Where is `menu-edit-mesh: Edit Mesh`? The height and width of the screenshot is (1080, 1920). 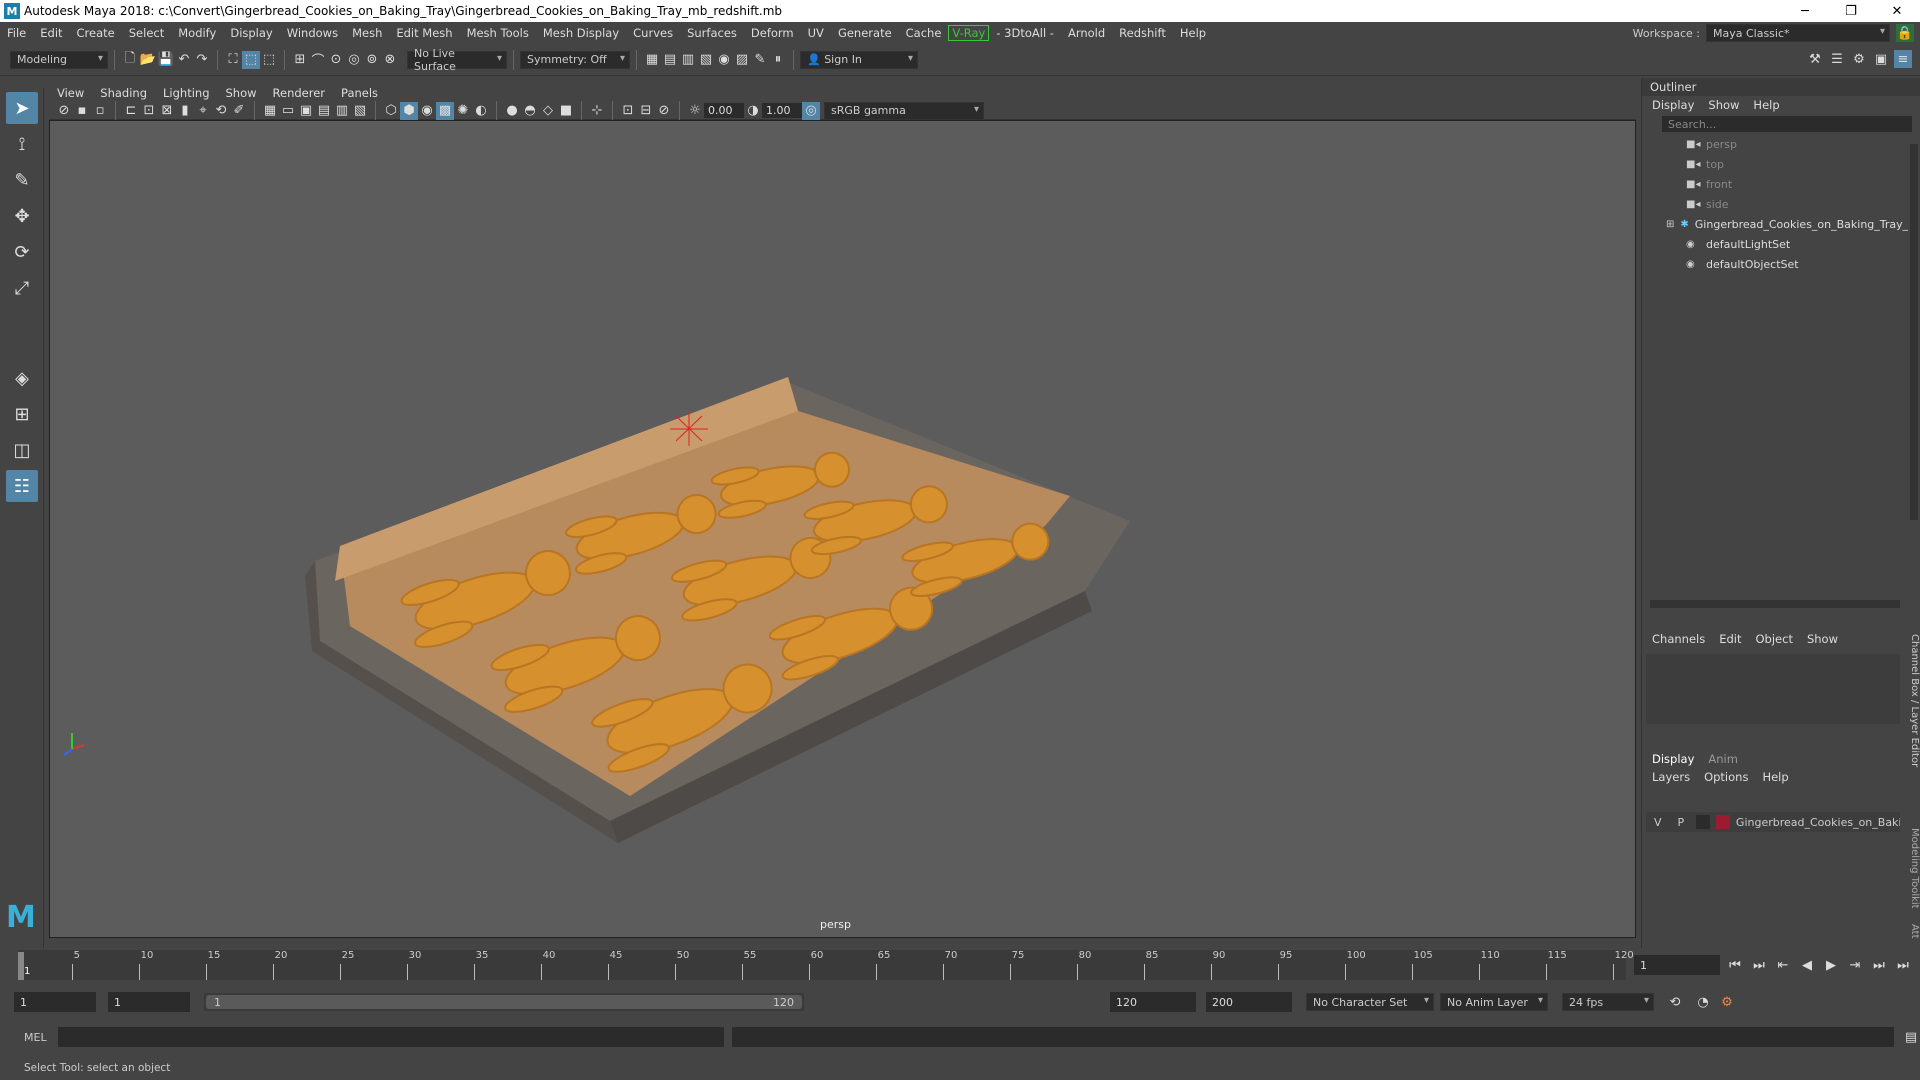
menu-edit-mesh: Edit Mesh is located at coordinates (424, 33).